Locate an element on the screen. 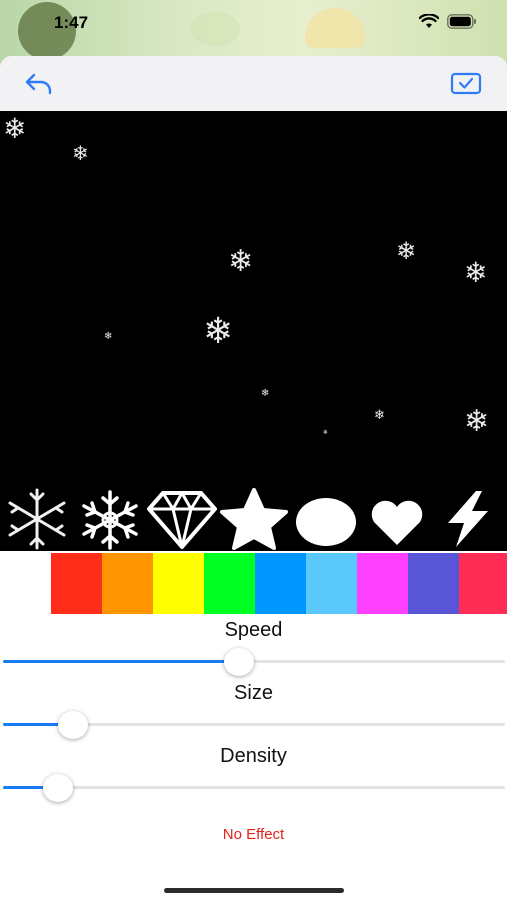  size-slider is located at coordinates (254, 724).